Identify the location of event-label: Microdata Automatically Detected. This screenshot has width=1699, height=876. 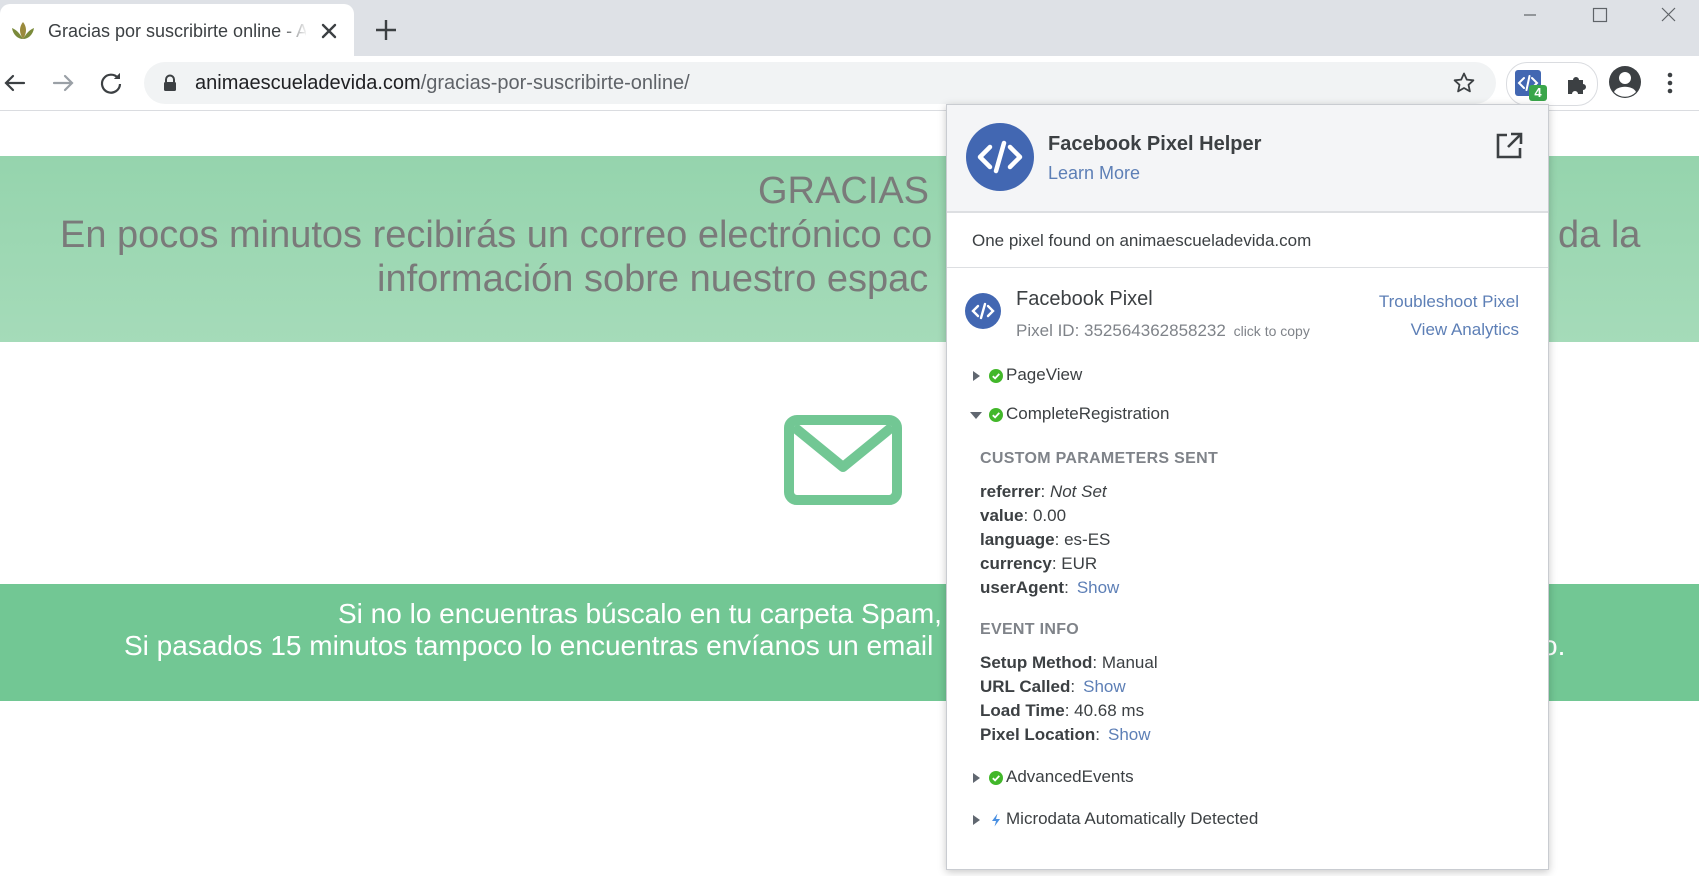
(1132, 818).